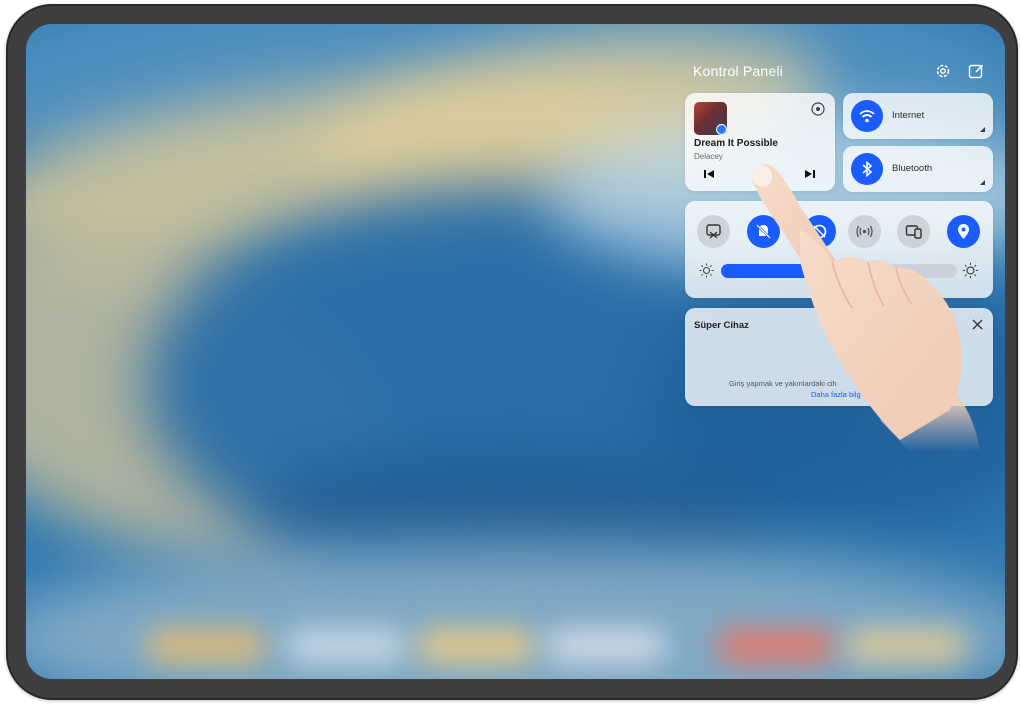  What do you see at coordinates (864, 231) in the screenshot?
I see `hotspot-icon` at bounding box center [864, 231].